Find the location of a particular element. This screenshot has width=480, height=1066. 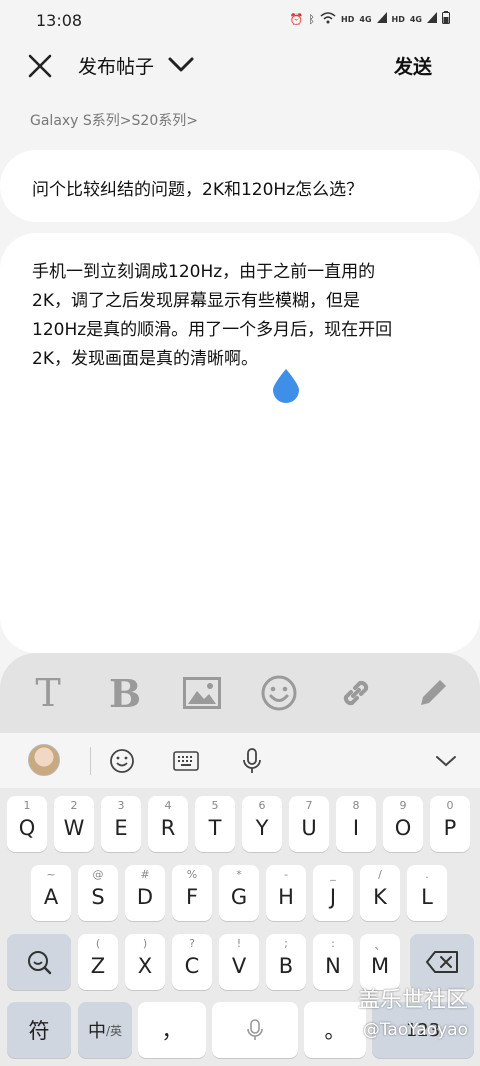

key-j: _ J is located at coordinates (333, 893).